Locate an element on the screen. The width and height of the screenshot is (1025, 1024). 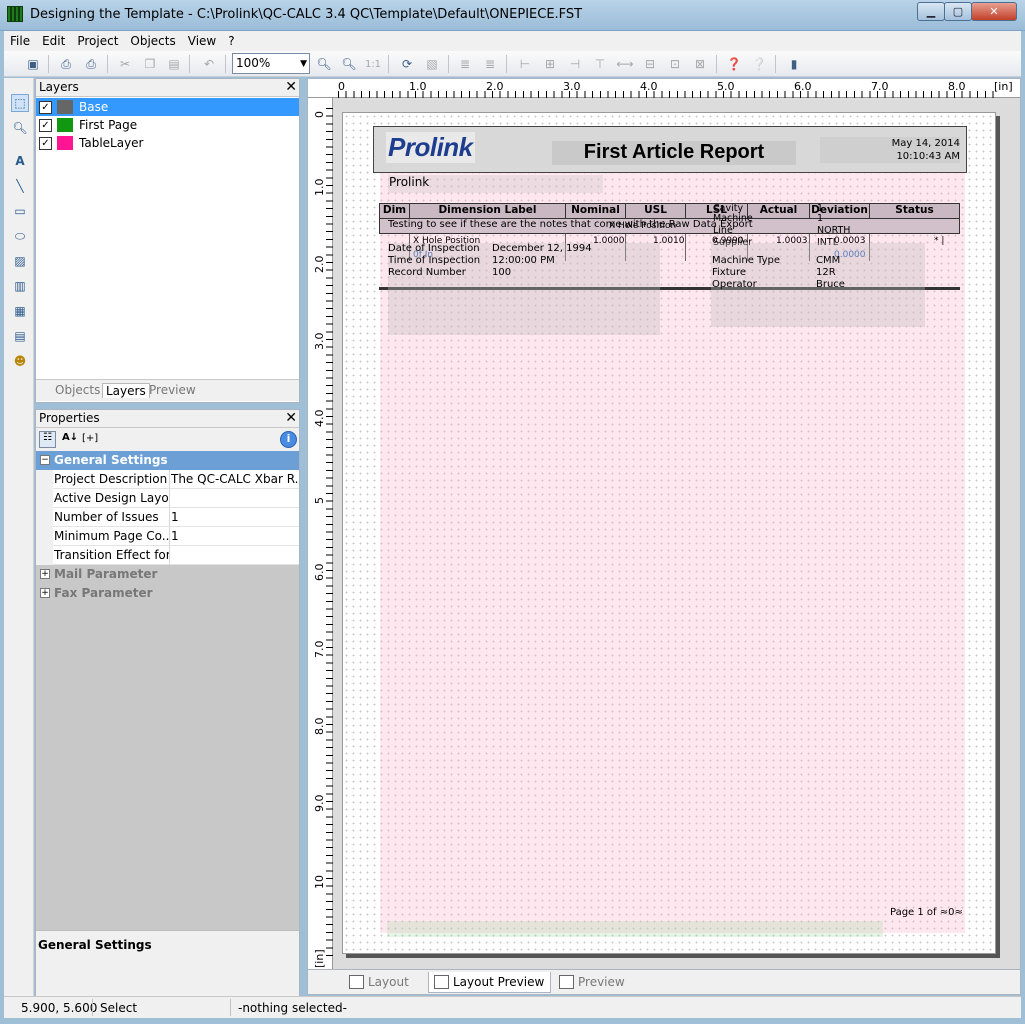
exit-icon: ▮ is located at coordinates (794, 64).